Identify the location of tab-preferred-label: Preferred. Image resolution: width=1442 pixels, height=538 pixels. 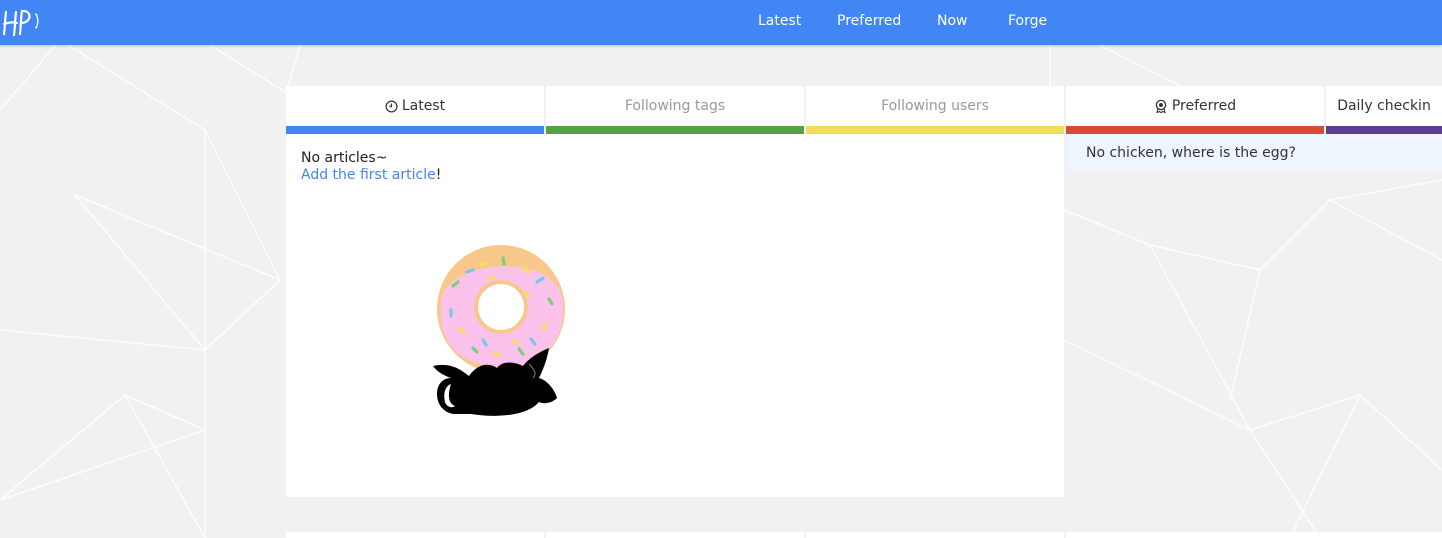
(1204, 106).